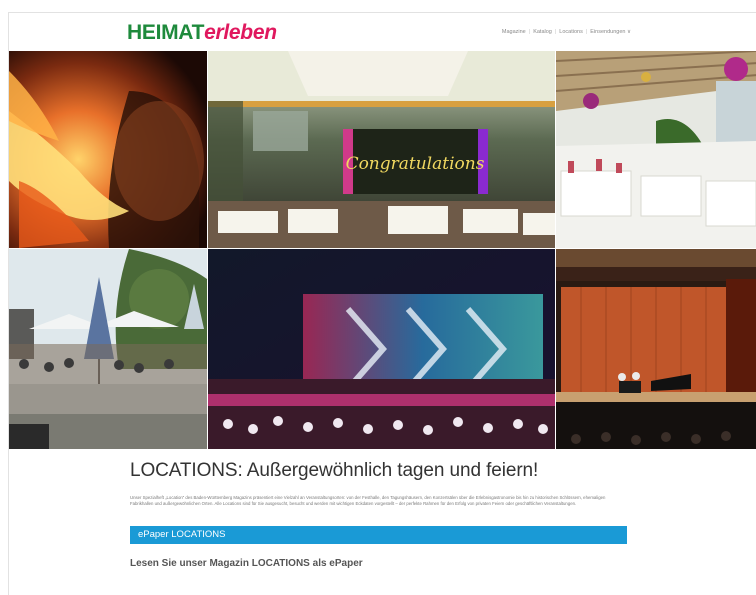 This screenshot has width=756, height=595. I want to click on banquet-hall-photo, so click(656, 149).